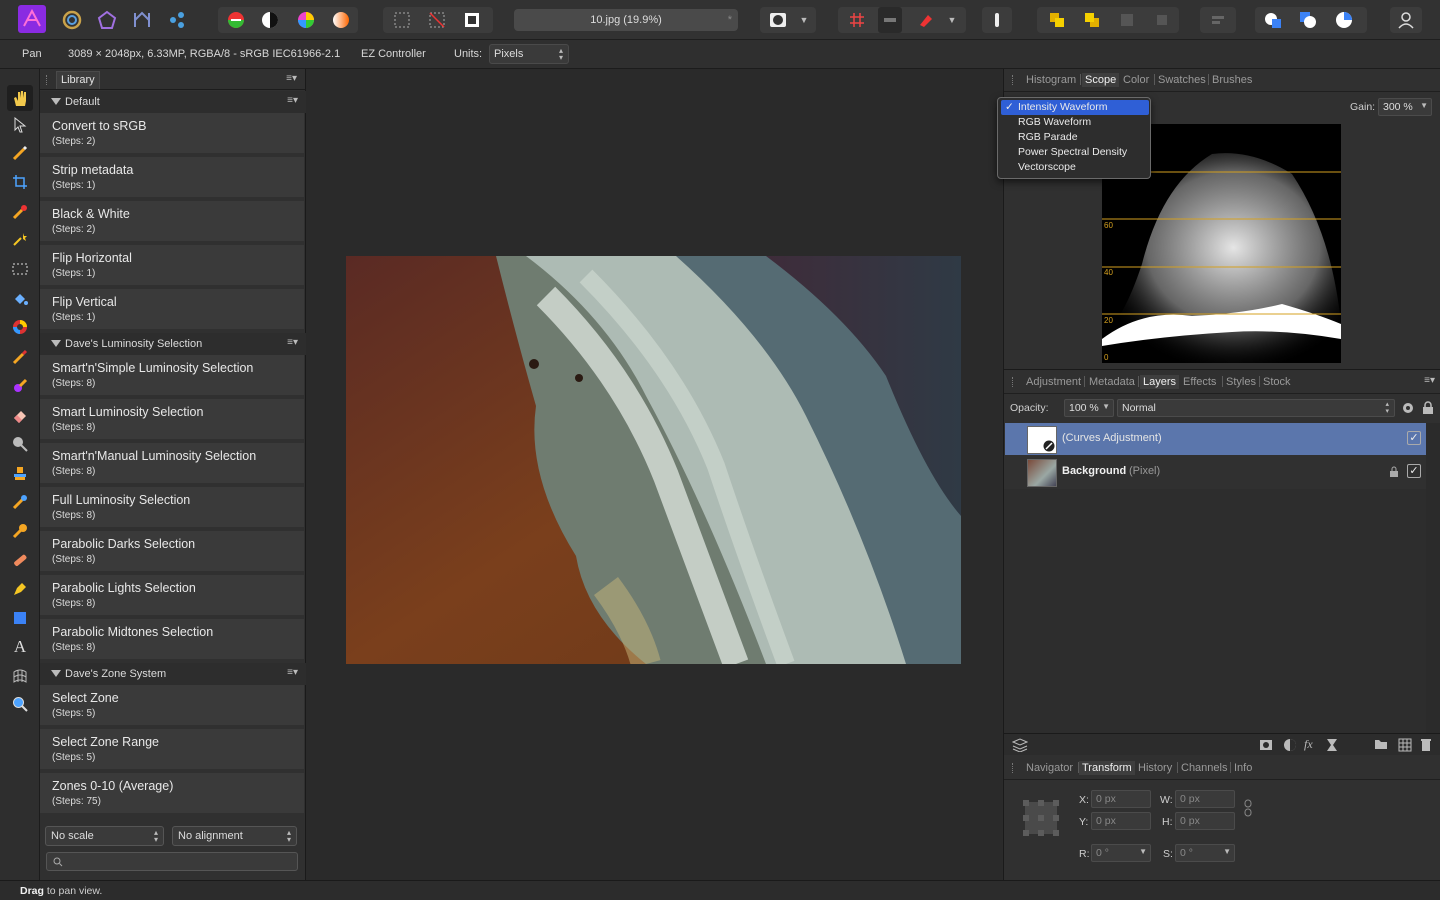 The image size is (1440, 900). What do you see at coordinates (172, 750) in the screenshot?
I see `macro-item: Select Zone Range (Steps: 5)` at bounding box center [172, 750].